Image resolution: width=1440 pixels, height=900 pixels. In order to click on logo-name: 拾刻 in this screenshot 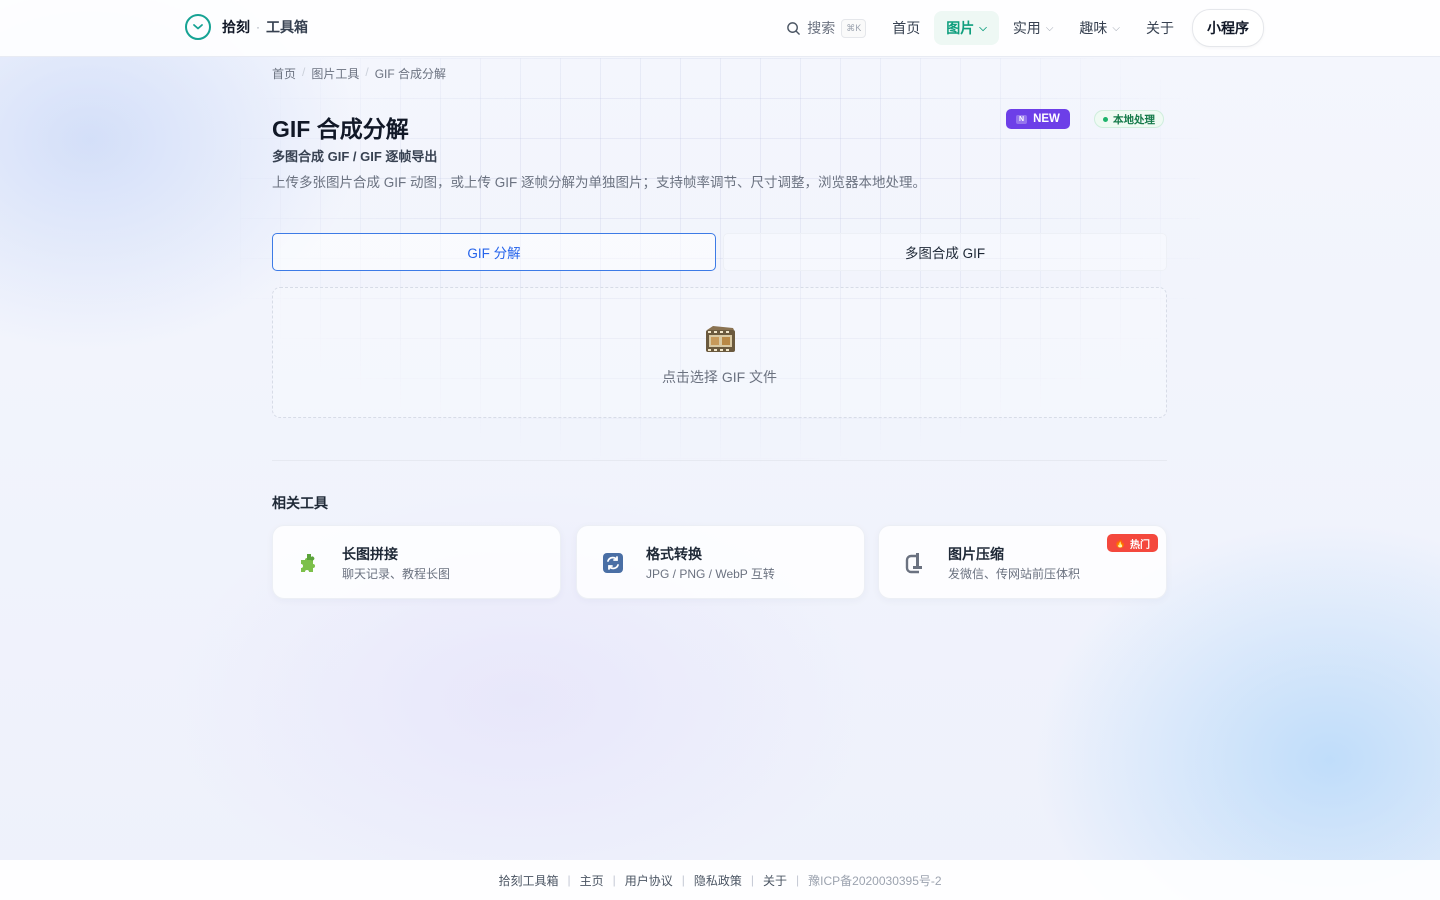, I will do `click(236, 27)`.